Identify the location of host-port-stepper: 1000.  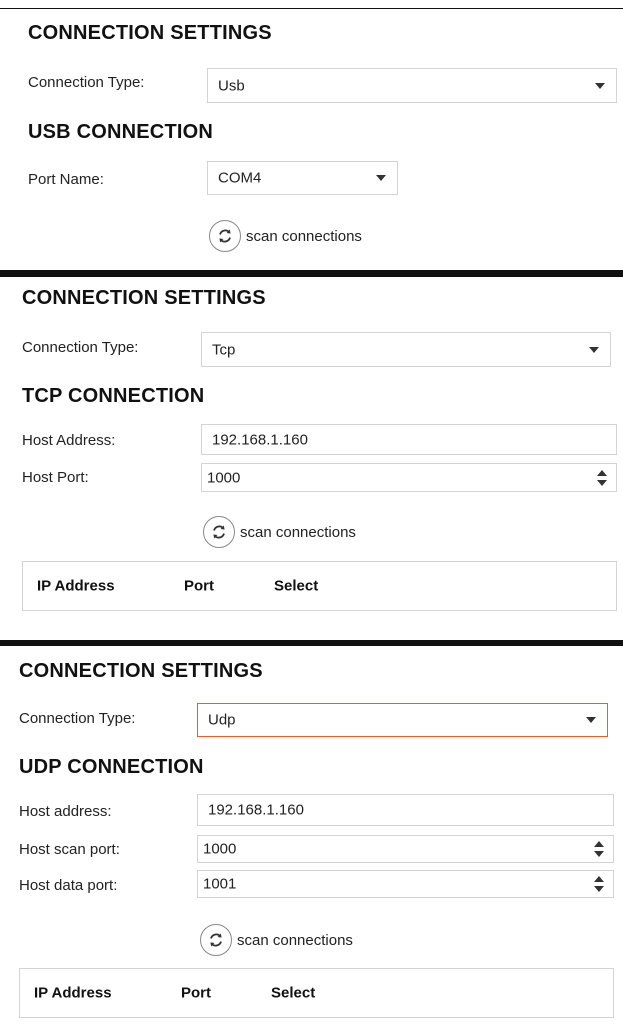
(409, 477).